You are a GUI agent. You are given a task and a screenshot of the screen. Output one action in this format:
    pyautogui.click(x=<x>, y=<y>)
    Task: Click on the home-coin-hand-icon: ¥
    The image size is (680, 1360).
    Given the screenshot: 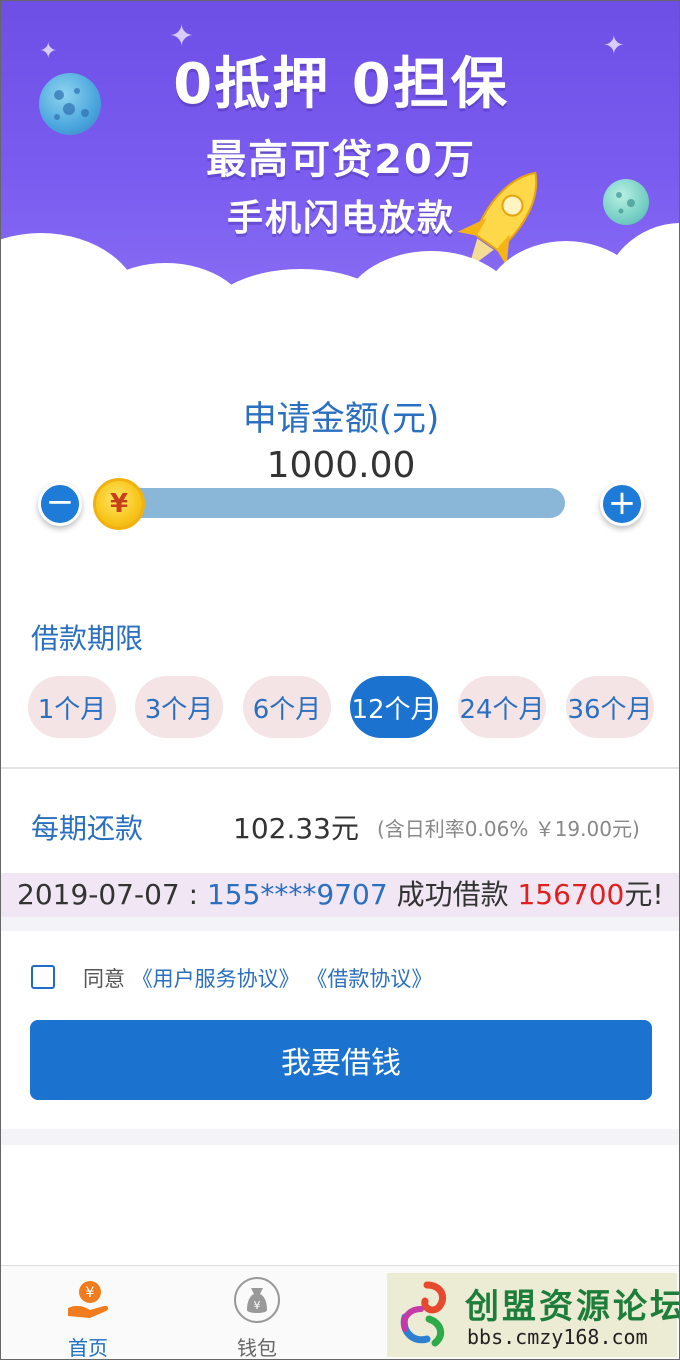 What is the action you would take?
    pyautogui.click(x=88, y=1300)
    